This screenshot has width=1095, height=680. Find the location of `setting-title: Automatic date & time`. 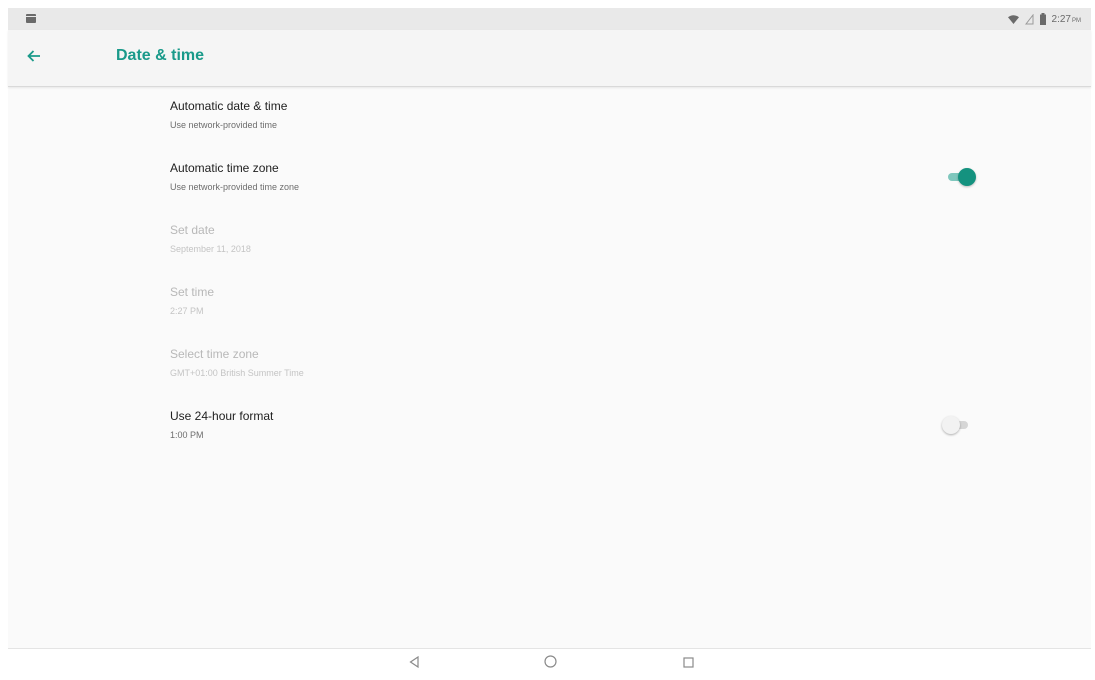

setting-title: Automatic date & time is located at coordinates (229, 106).